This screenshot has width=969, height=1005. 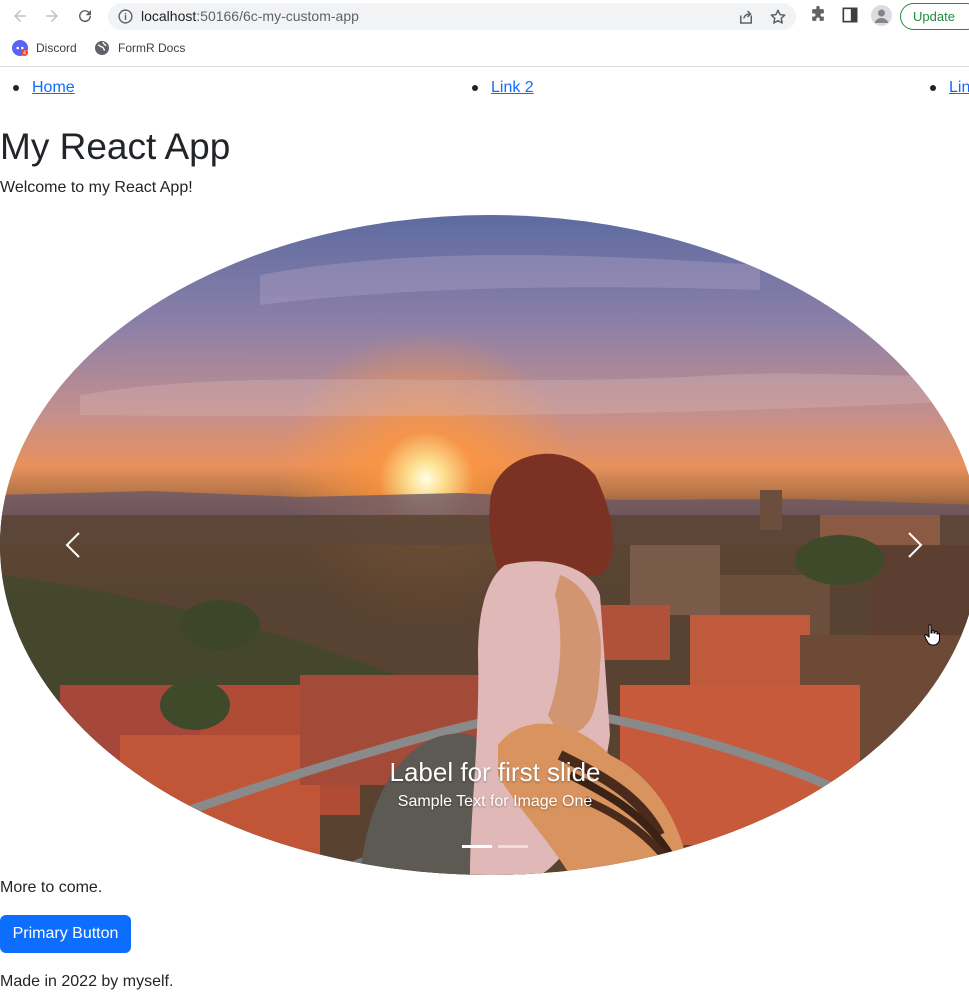 I want to click on primary-button: Primary Button, so click(x=65, y=934).